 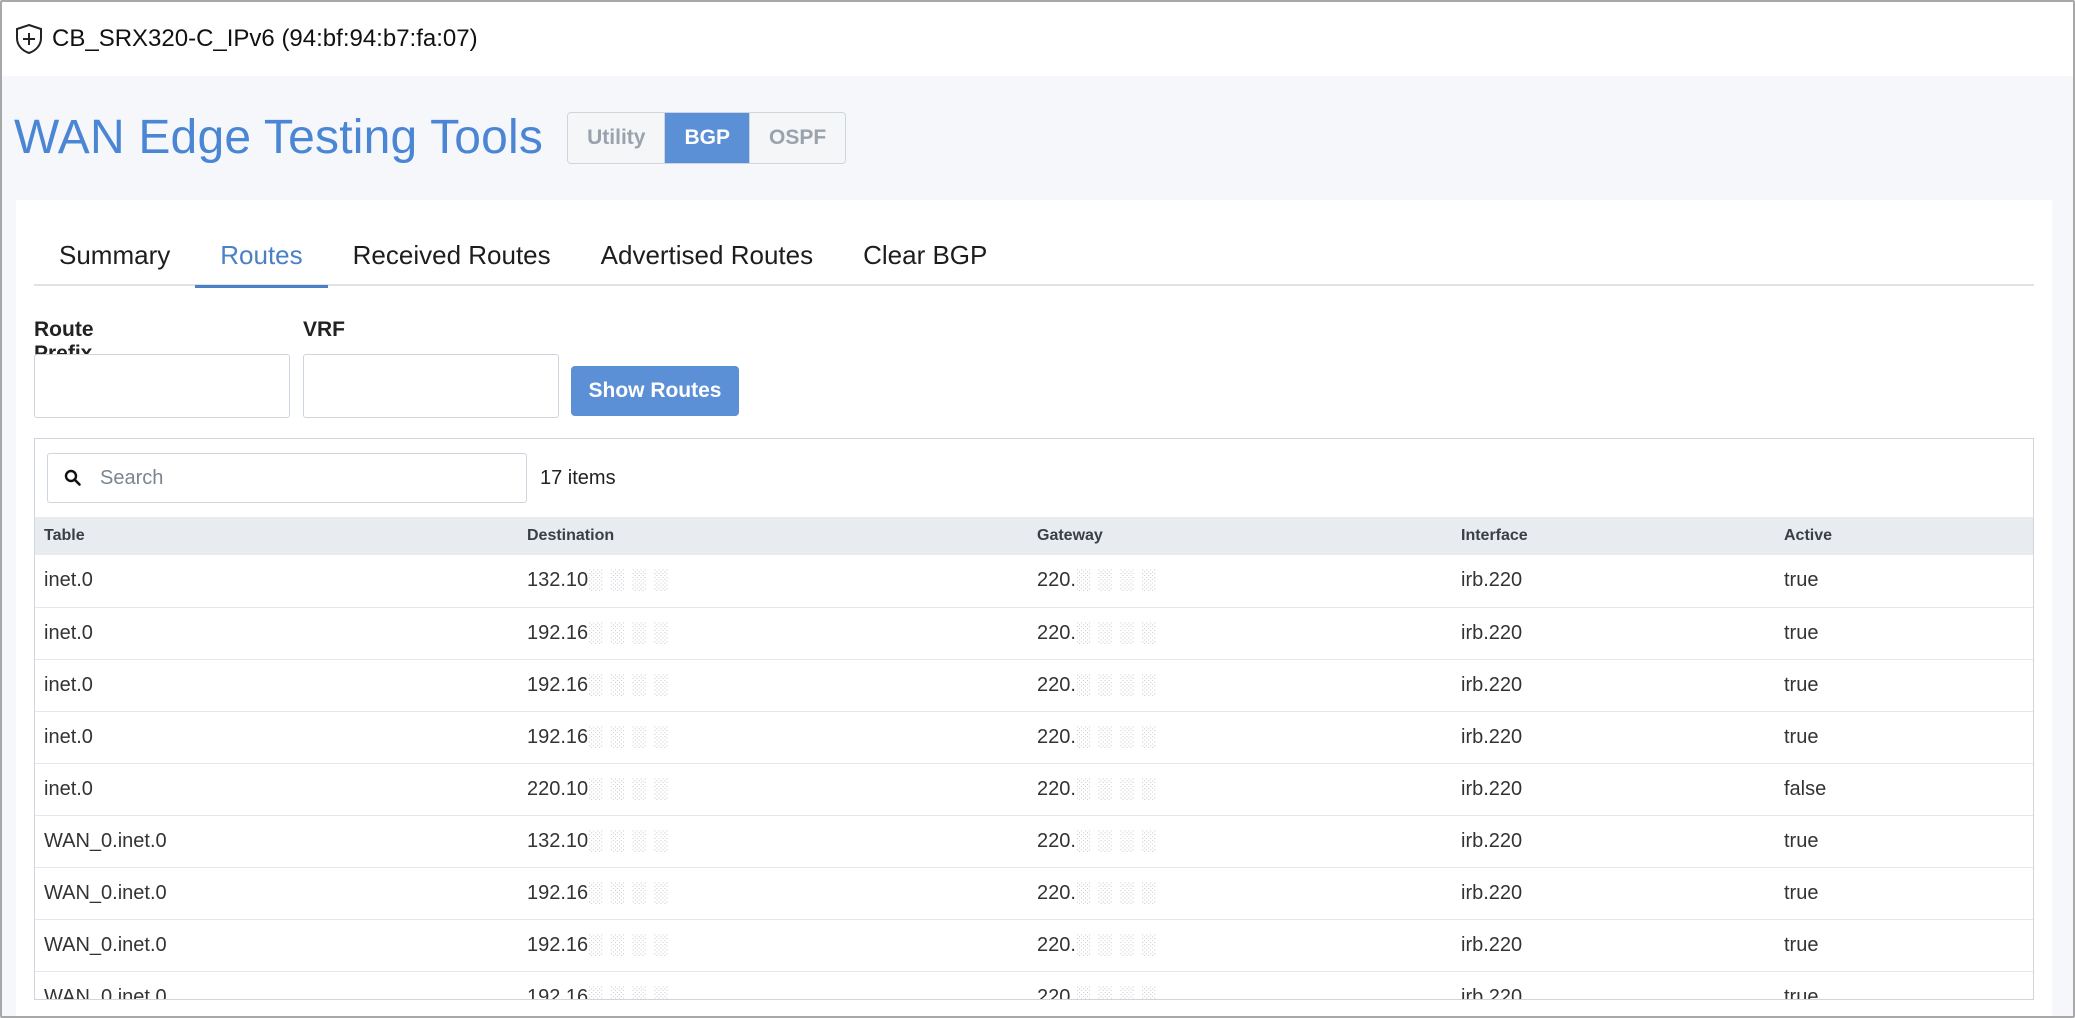 I want to click on search-icon, so click(x=72, y=477).